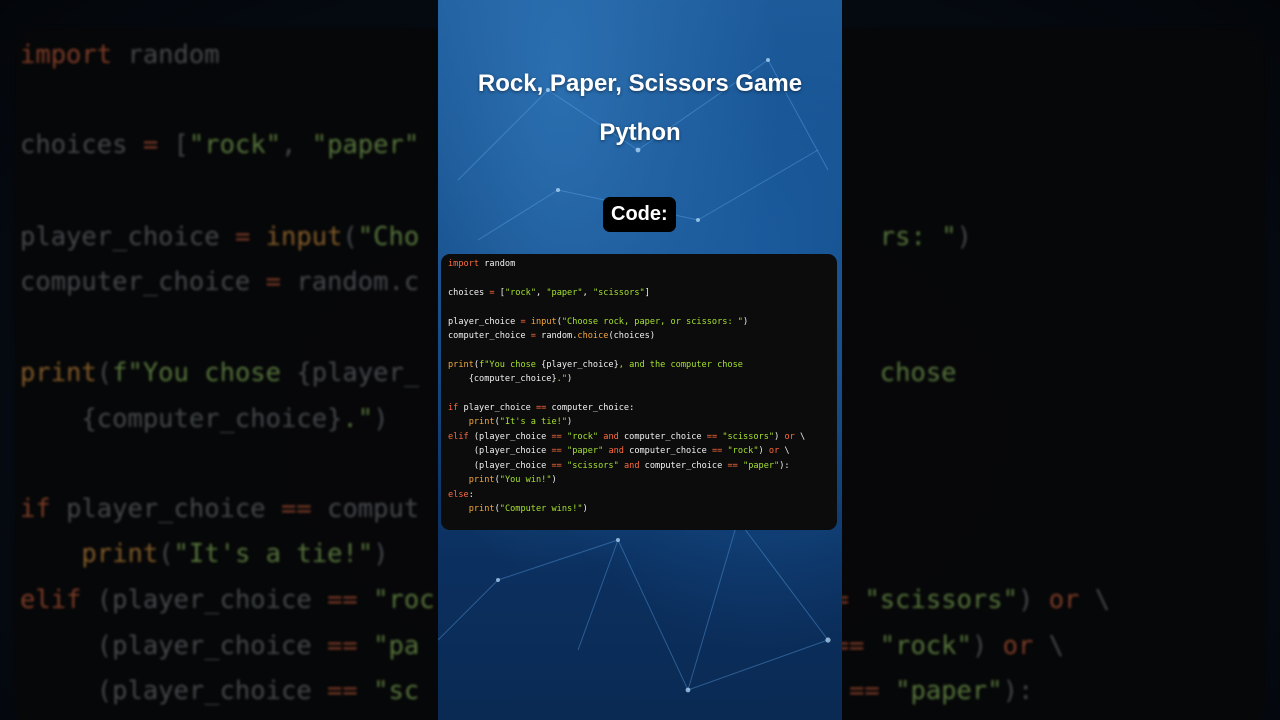 This screenshot has width=1280, height=720. Describe the element at coordinates (453, 408) in the screenshot. I see `code-token: if` at that location.